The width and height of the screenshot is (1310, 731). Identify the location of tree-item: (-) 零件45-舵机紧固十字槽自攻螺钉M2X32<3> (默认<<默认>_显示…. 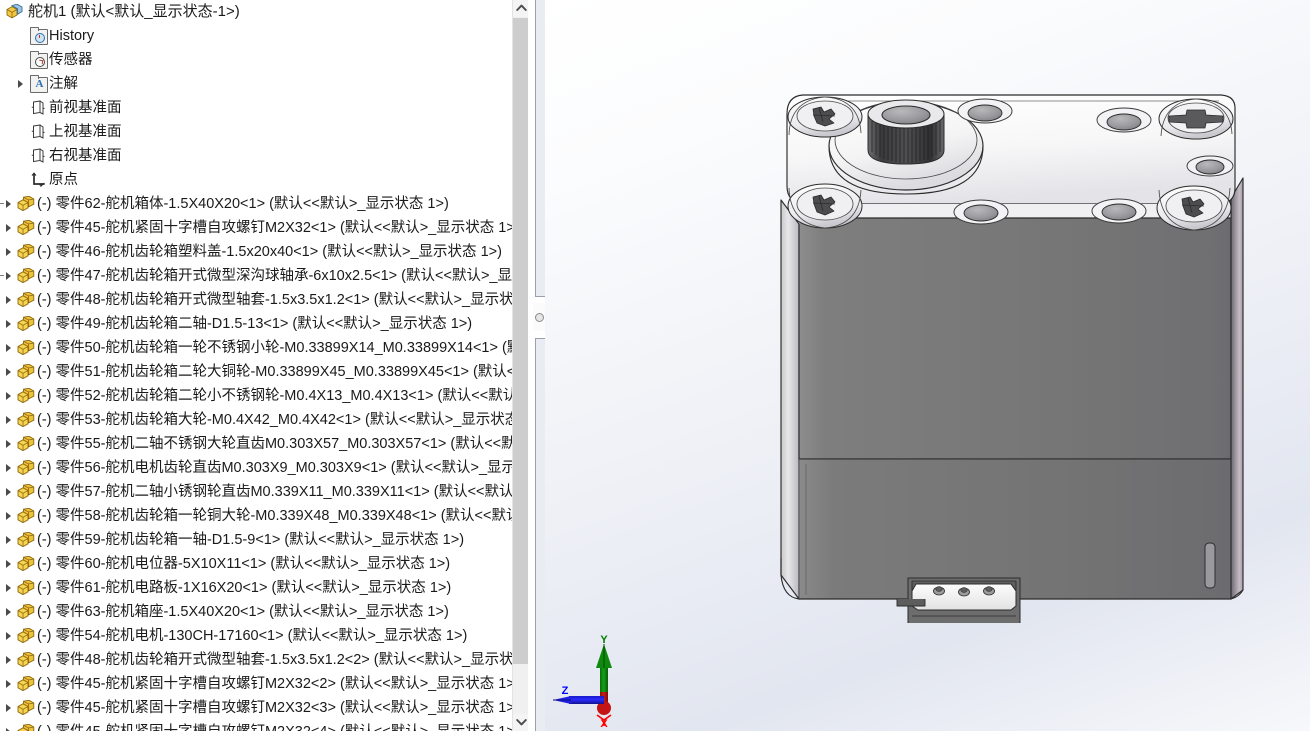
(264, 708).